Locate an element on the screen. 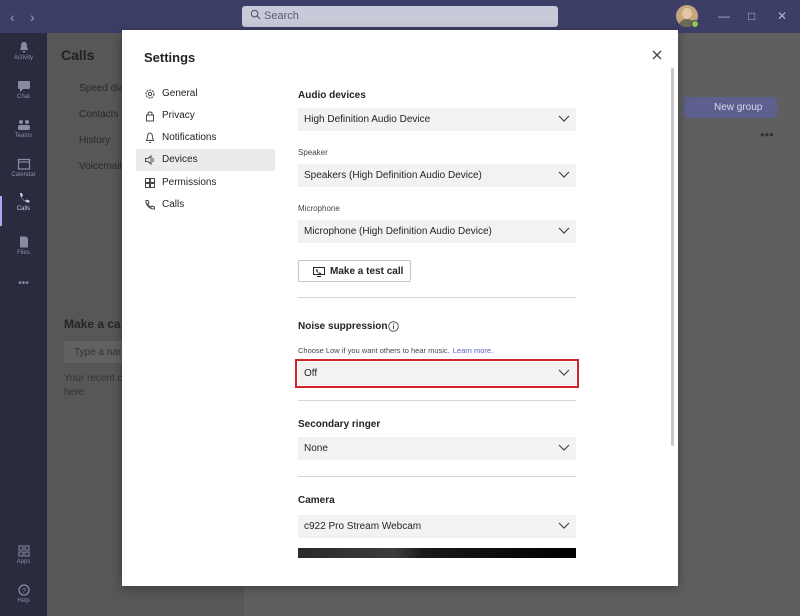 This screenshot has width=800, height=616. recent-text-2: here is located at coordinates (74, 392).